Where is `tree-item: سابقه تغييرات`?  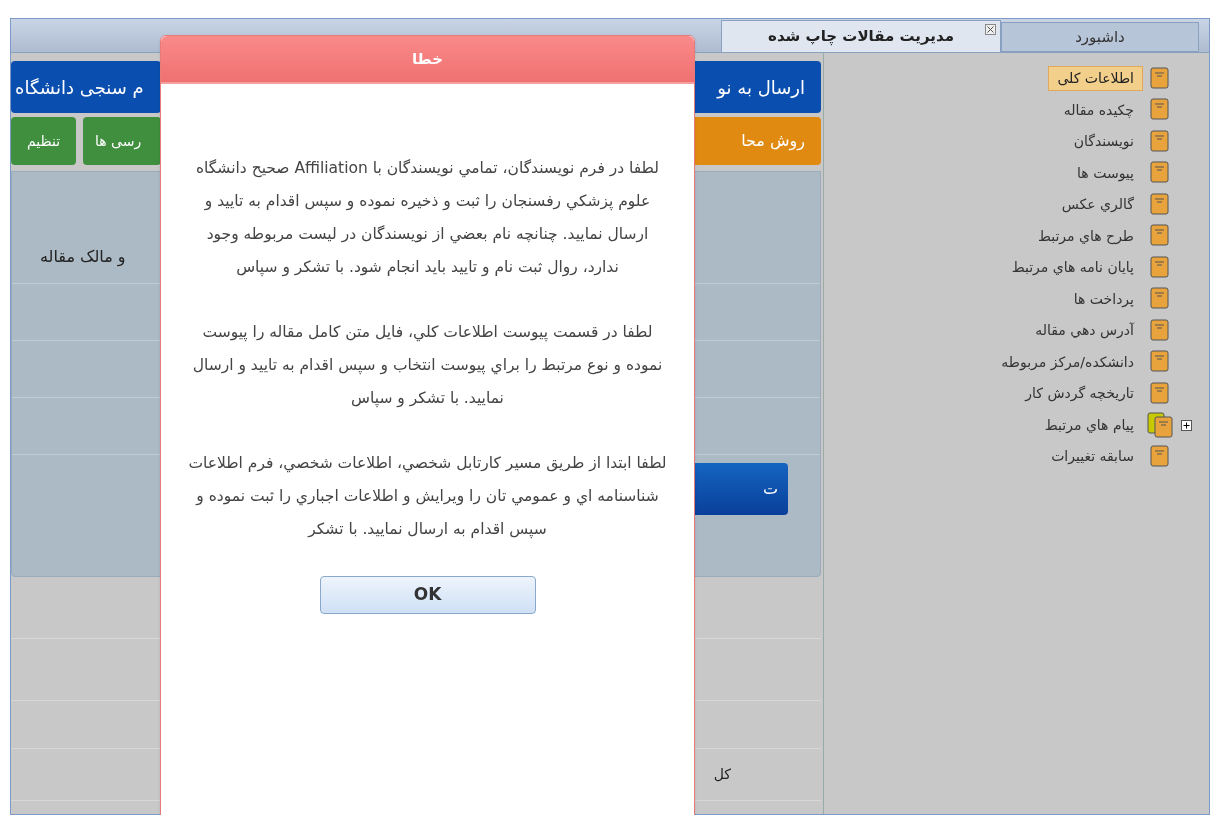
tree-item: سابقه تغييرات is located at coordinates (1092, 457).